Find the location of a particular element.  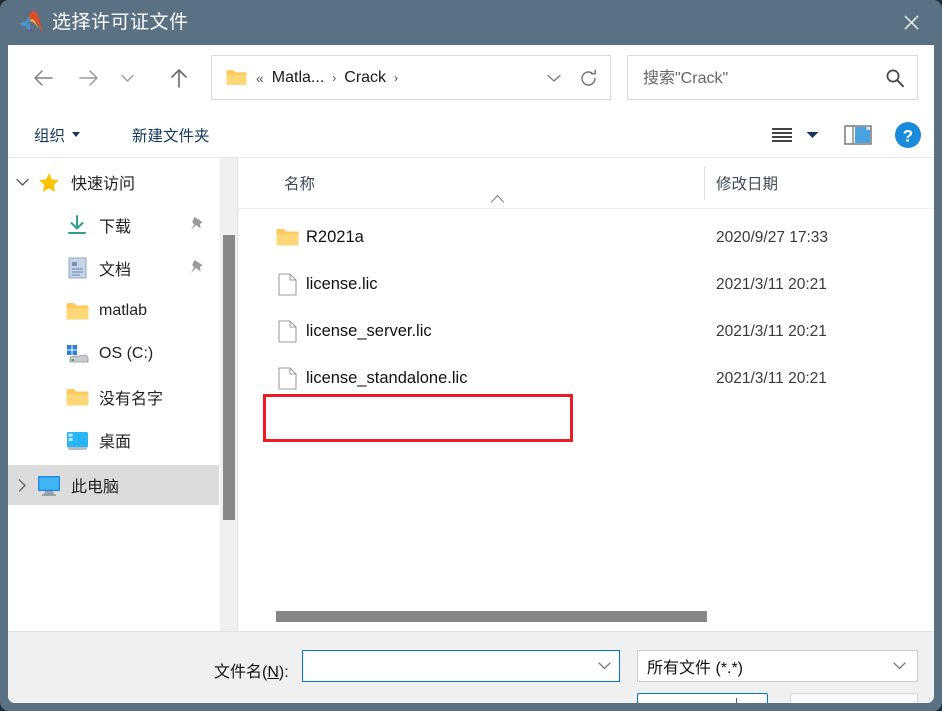

dialog-footer: 文件名(N): 所有文件 (*.*) 打开(O) is located at coordinates (471, 667).